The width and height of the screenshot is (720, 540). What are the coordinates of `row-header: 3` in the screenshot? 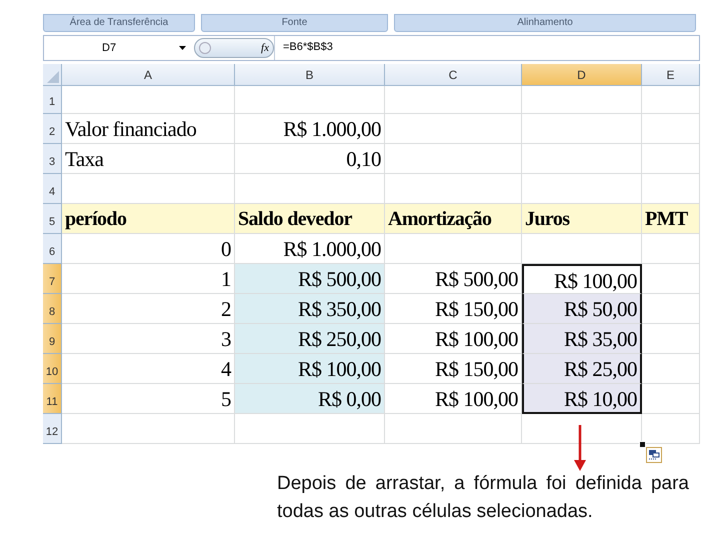 It's located at (52, 159).